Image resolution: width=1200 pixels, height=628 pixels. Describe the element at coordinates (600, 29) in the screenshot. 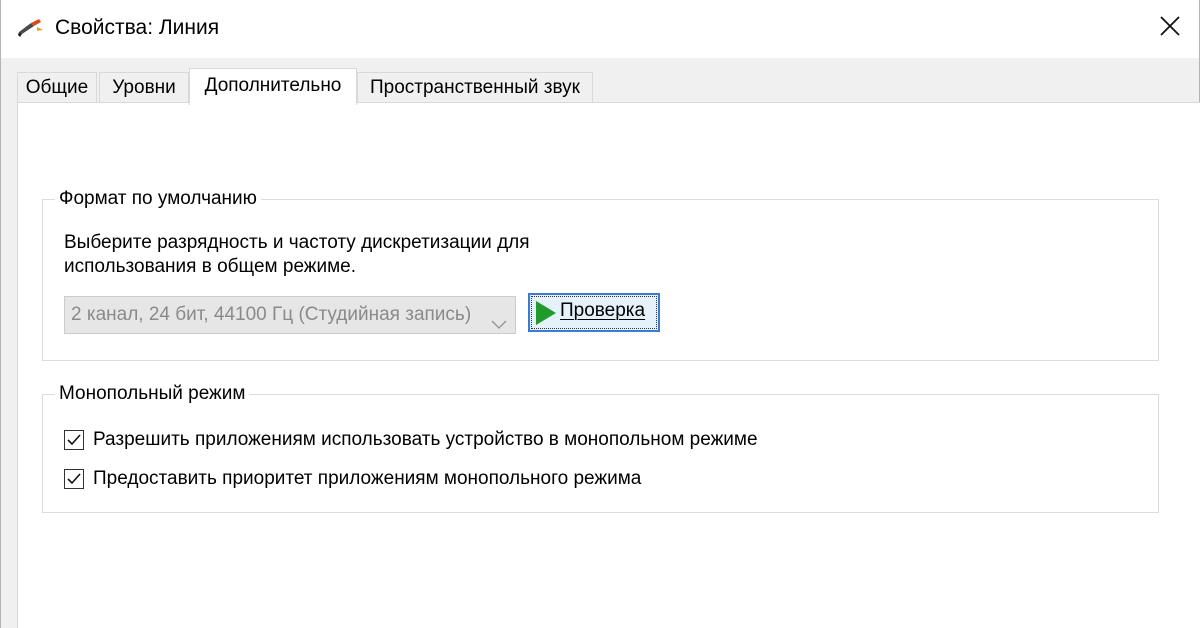

I see `title-bar: Свойства: Линия` at that location.